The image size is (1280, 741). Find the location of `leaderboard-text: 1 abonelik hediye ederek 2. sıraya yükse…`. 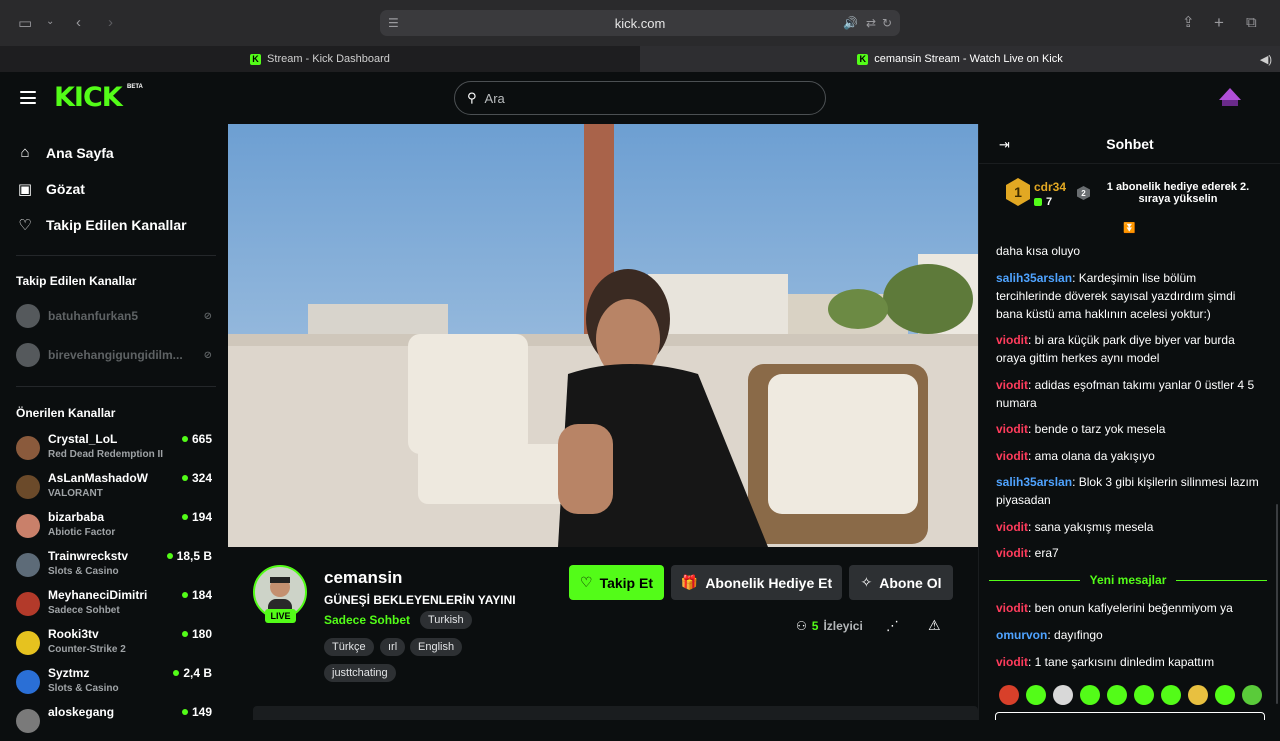

leaderboard-text: 1 abonelik hediye ederek 2. sıraya yükse… is located at coordinates (1178, 193).